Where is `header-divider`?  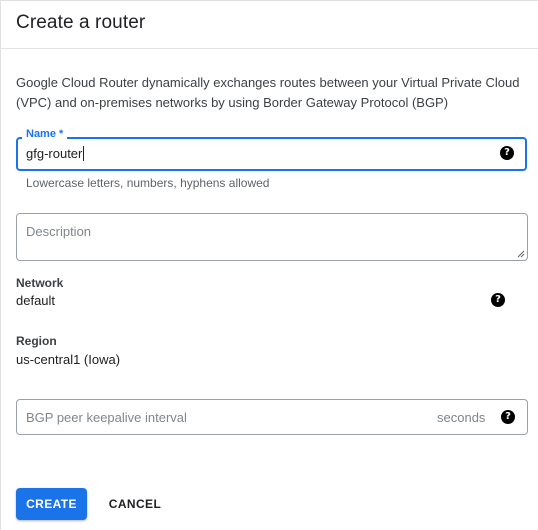
header-divider is located at coordinates (269, 48).